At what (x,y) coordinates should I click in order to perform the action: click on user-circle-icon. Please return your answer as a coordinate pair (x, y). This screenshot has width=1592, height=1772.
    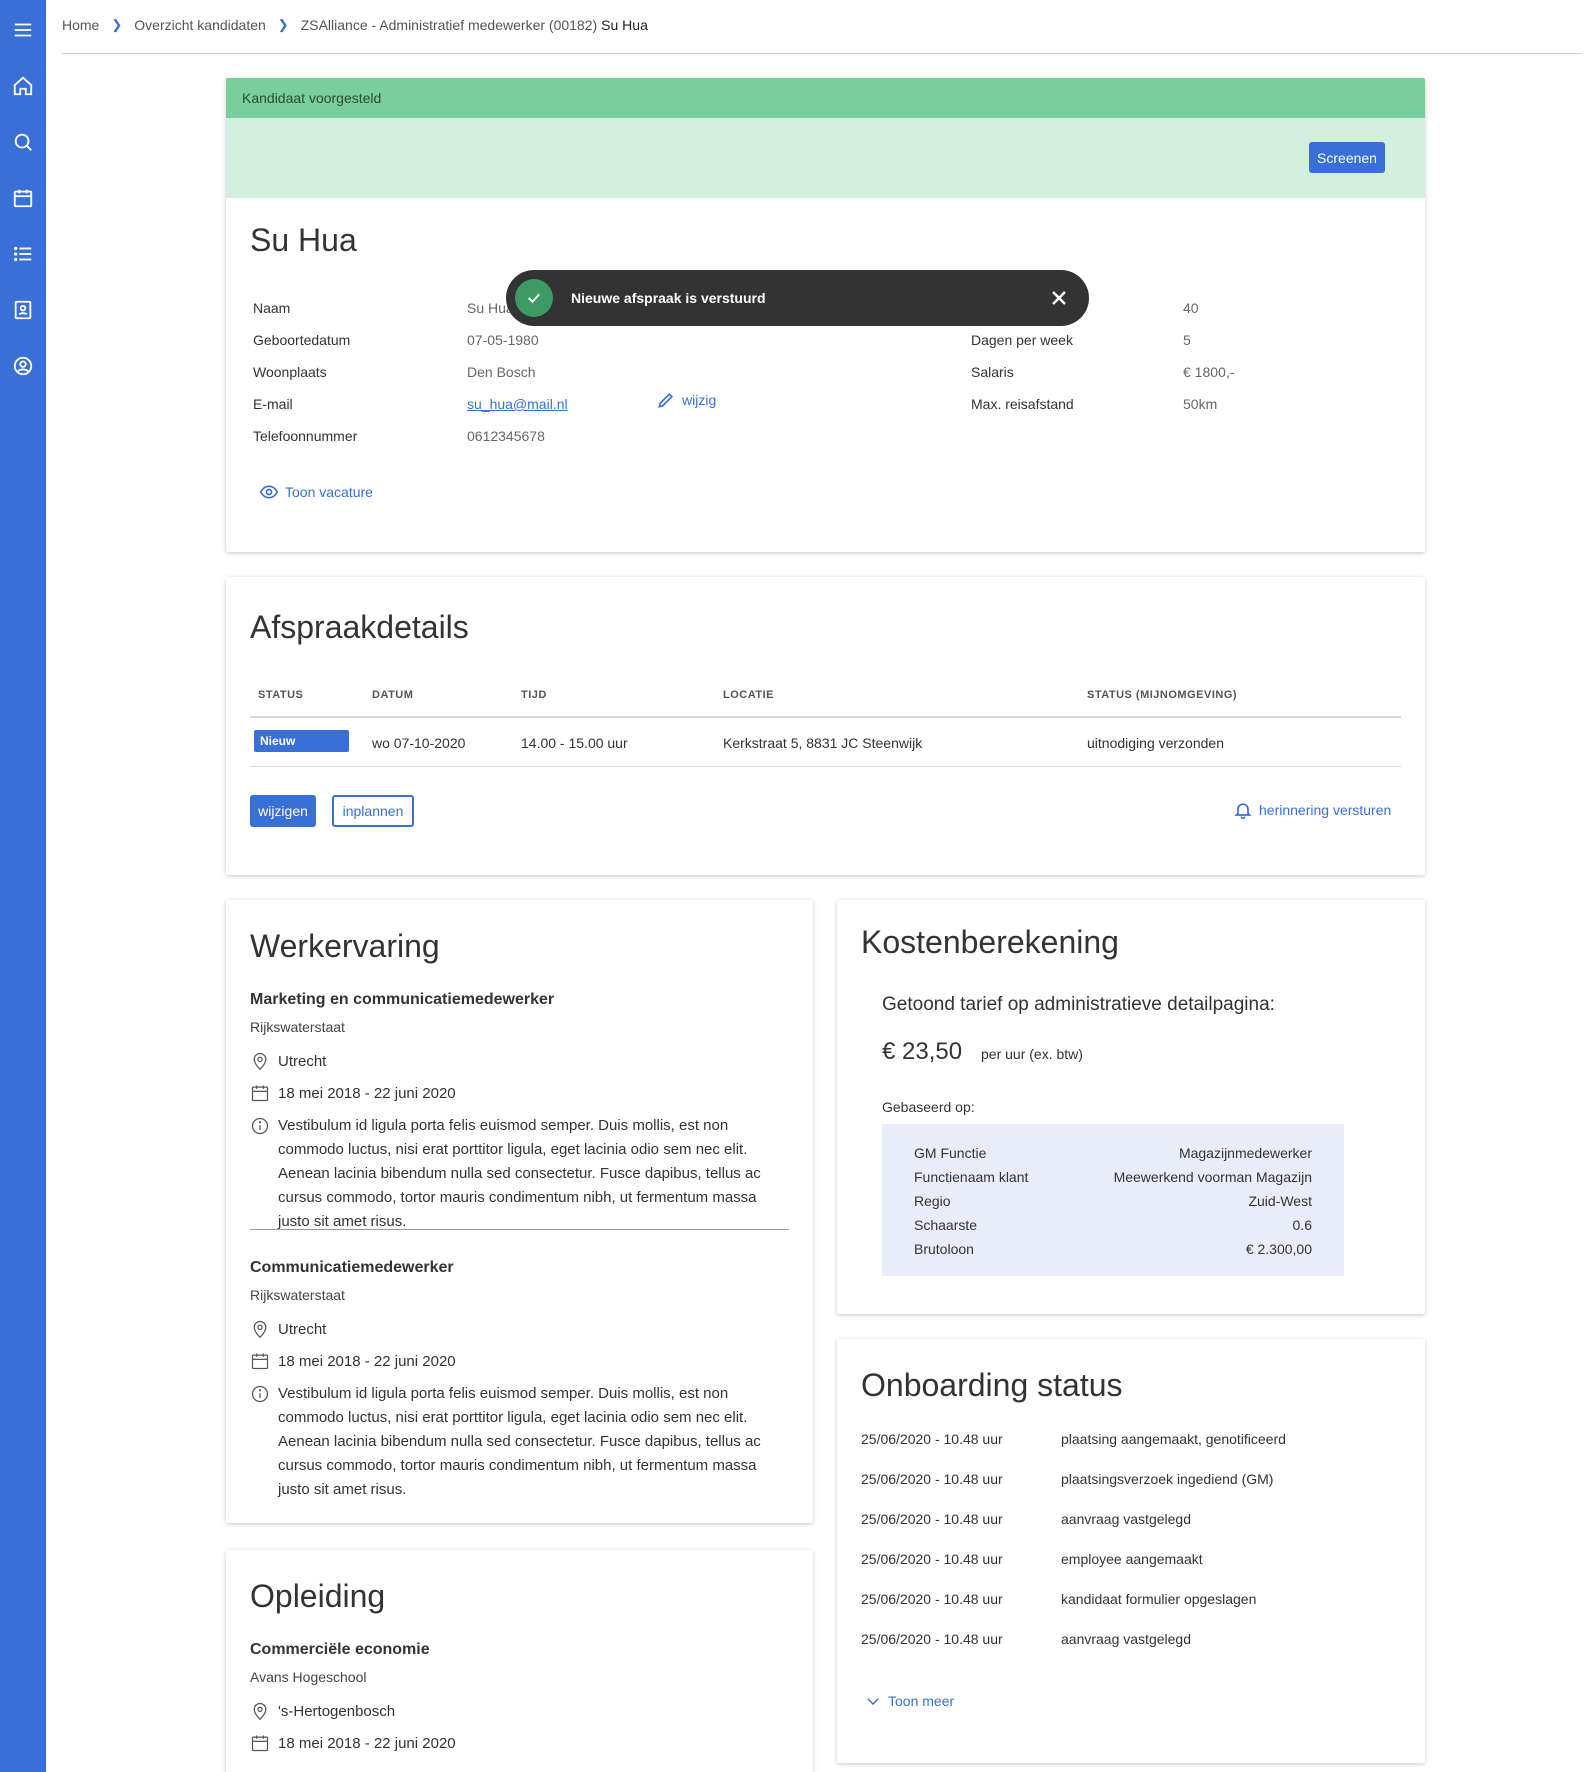
    Looking at the image, I should click on (23, 366).